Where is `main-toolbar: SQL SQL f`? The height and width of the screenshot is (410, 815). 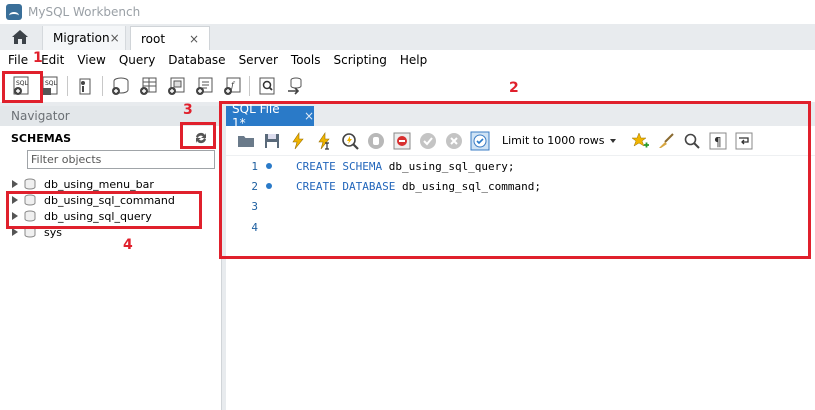
main-toolbar: SQL SQL f is located at coordinates (407, 86).